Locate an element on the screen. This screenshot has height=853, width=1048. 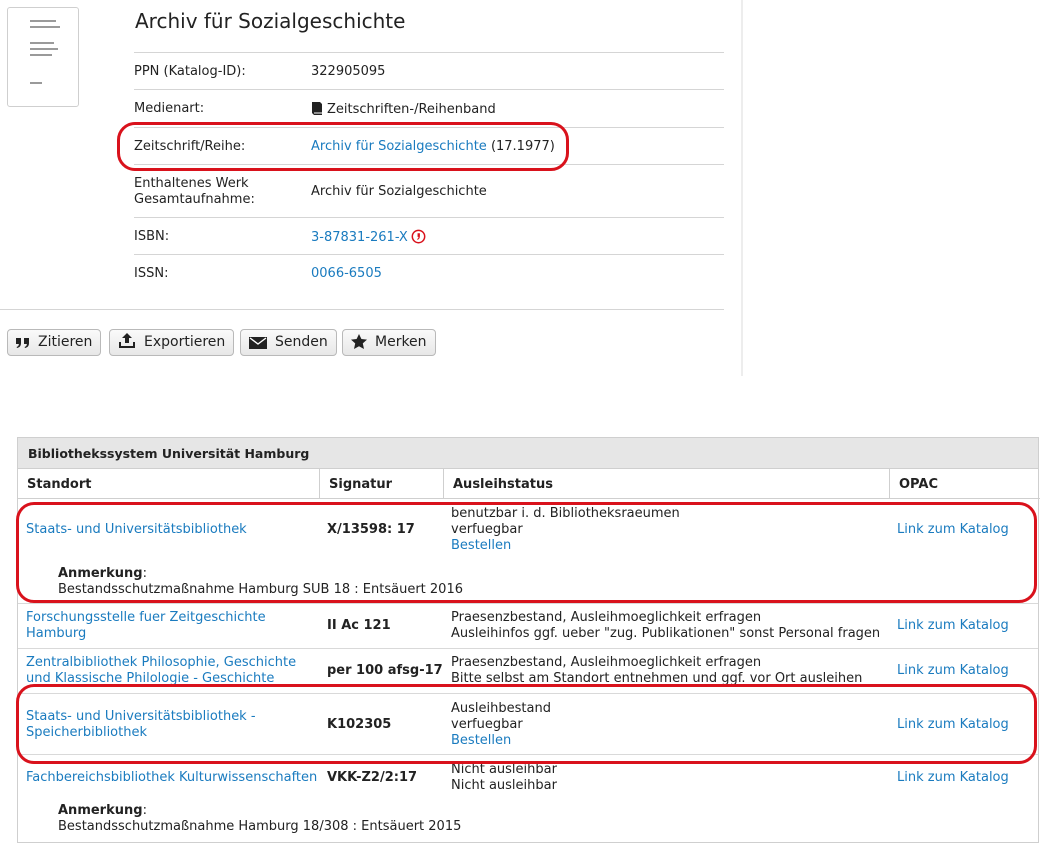
send-button: Senden is located at coordinates (288, 342).